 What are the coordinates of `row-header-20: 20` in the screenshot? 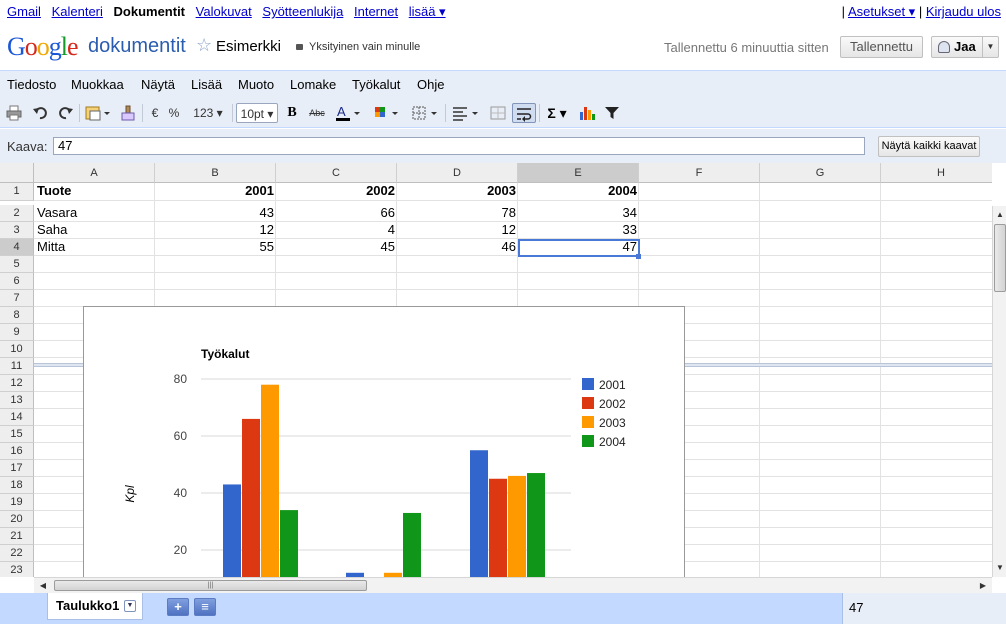 It's located at (17, 519).